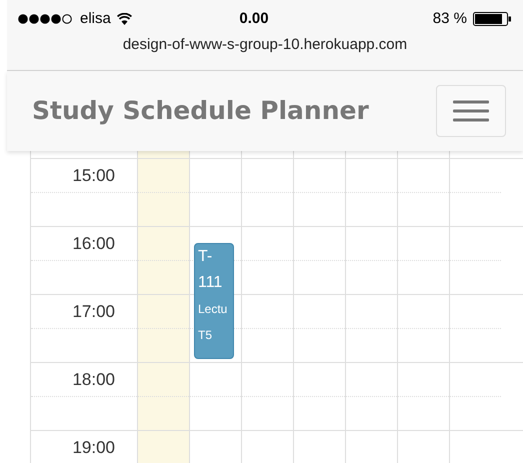  I want to click on menu-button, so click(471, 111).